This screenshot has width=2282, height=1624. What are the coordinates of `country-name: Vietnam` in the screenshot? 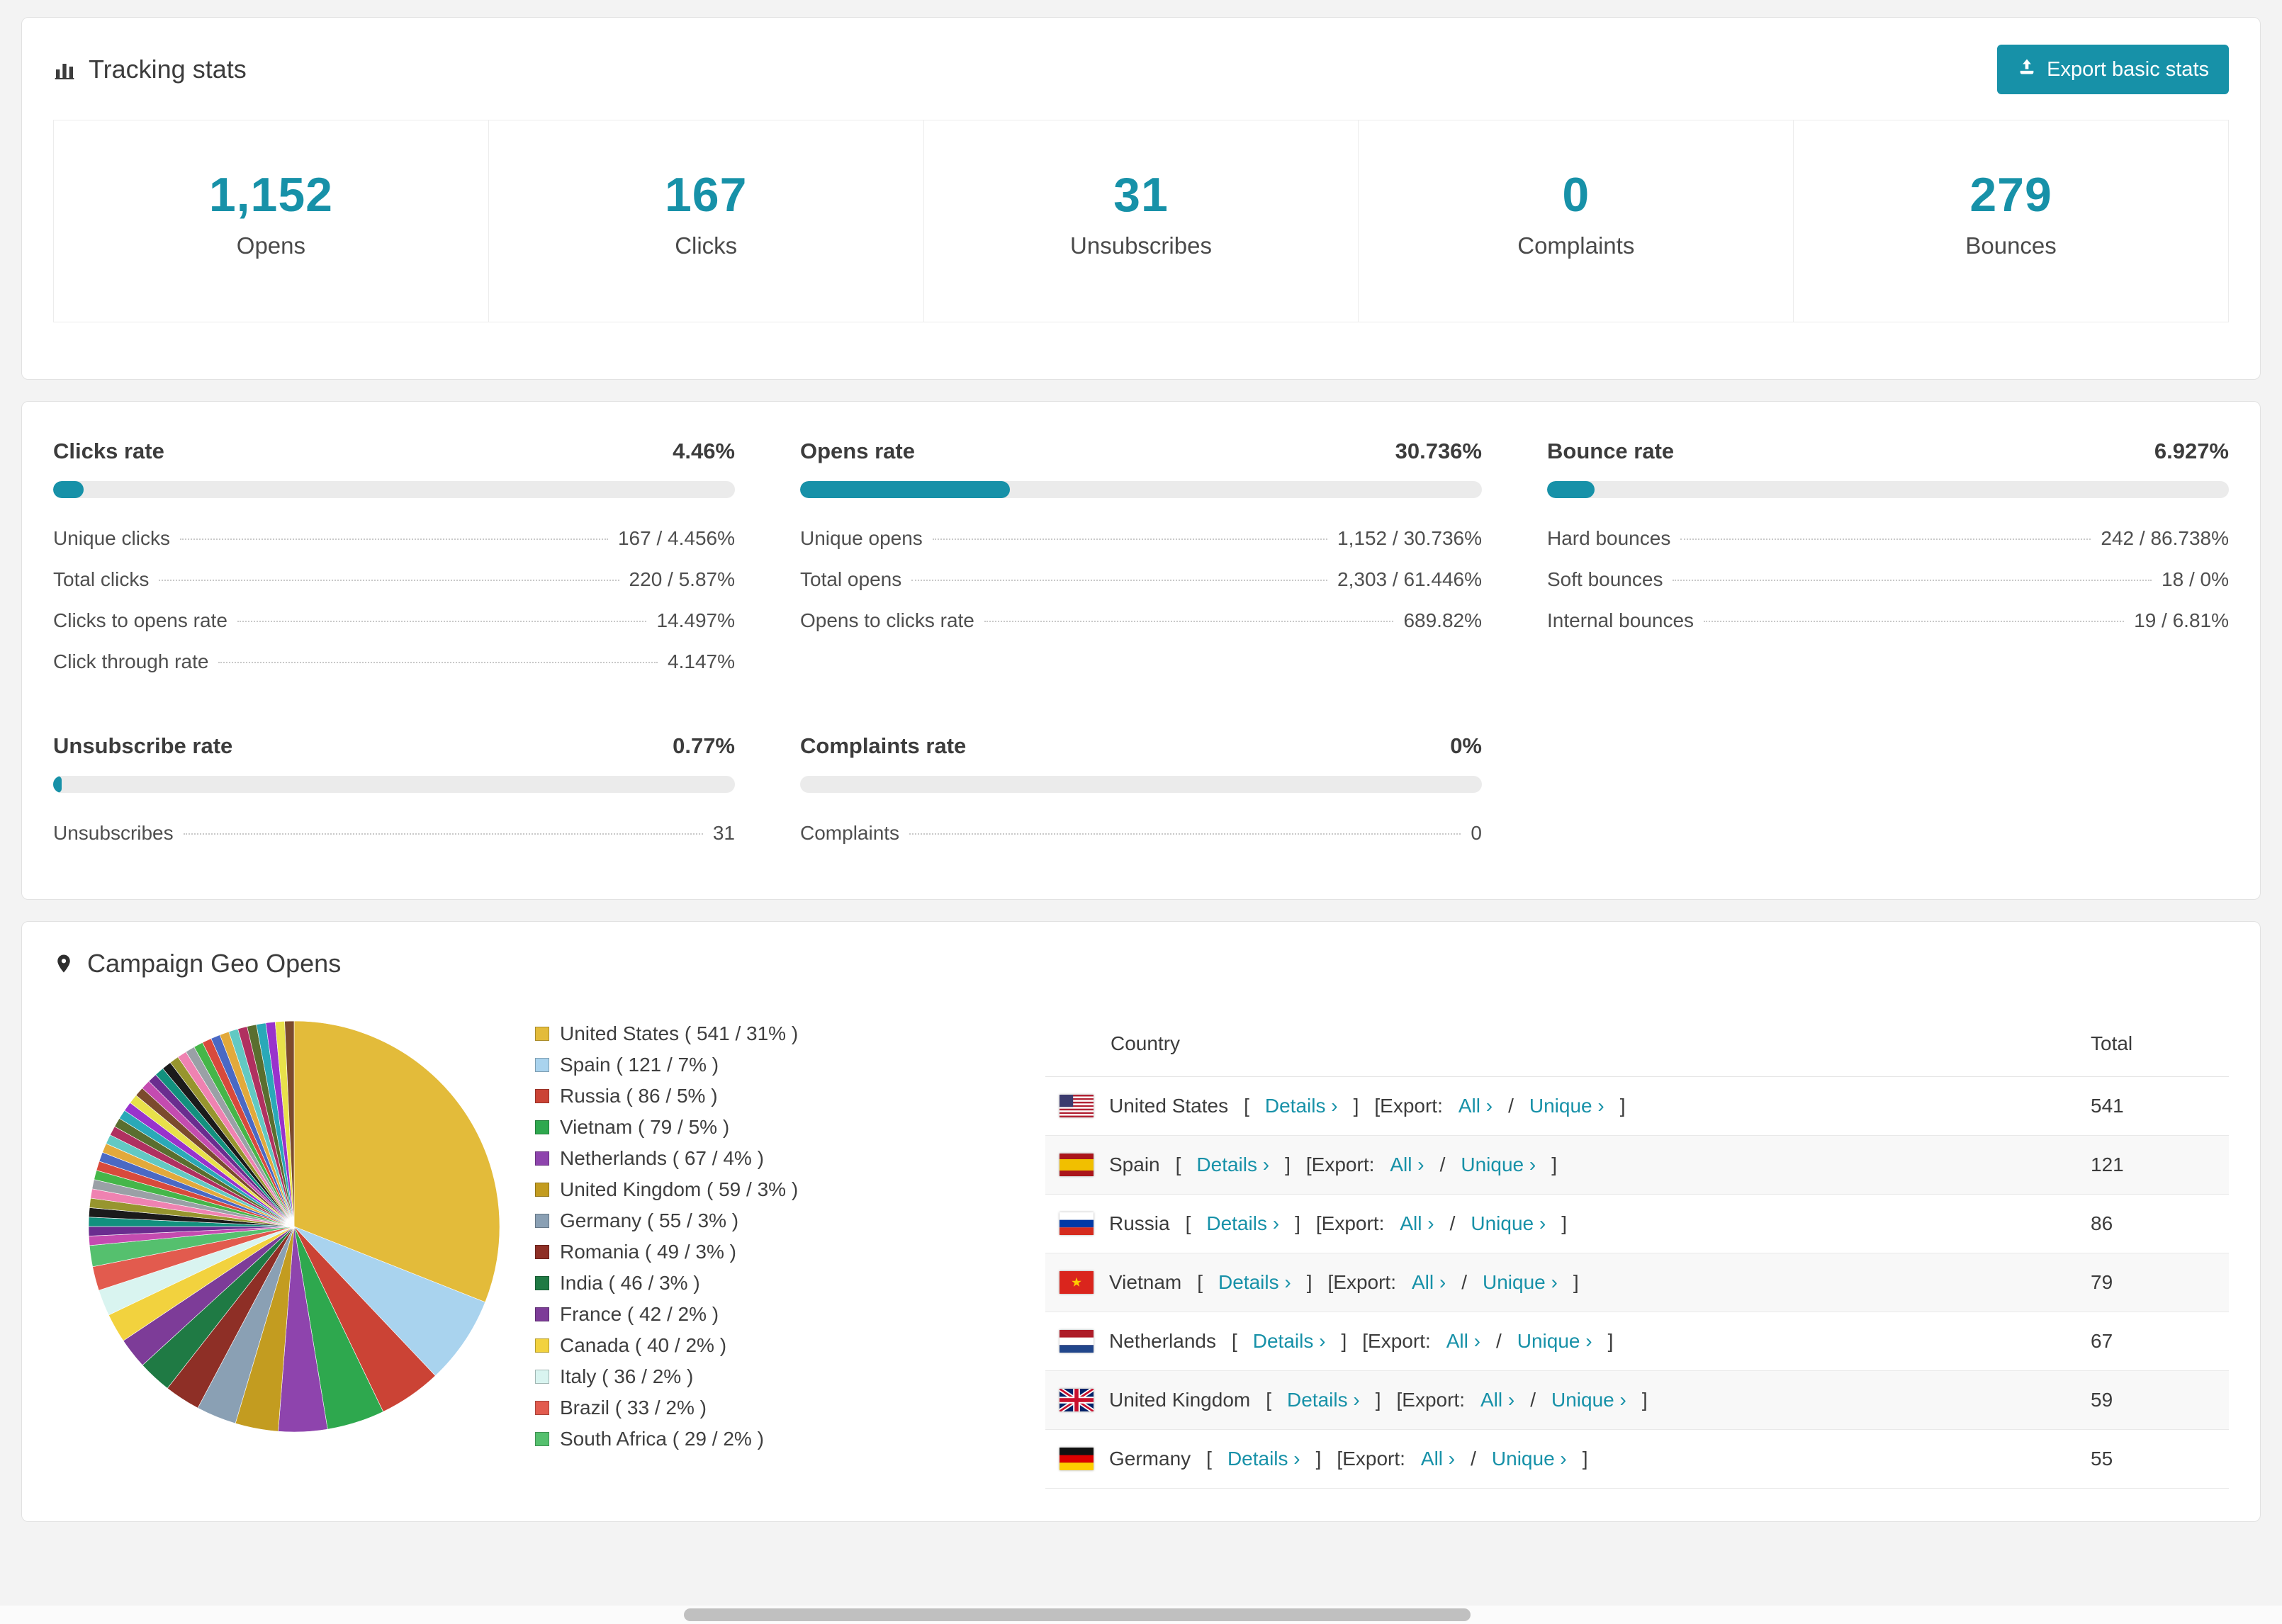 It's located at (1145, 1282).